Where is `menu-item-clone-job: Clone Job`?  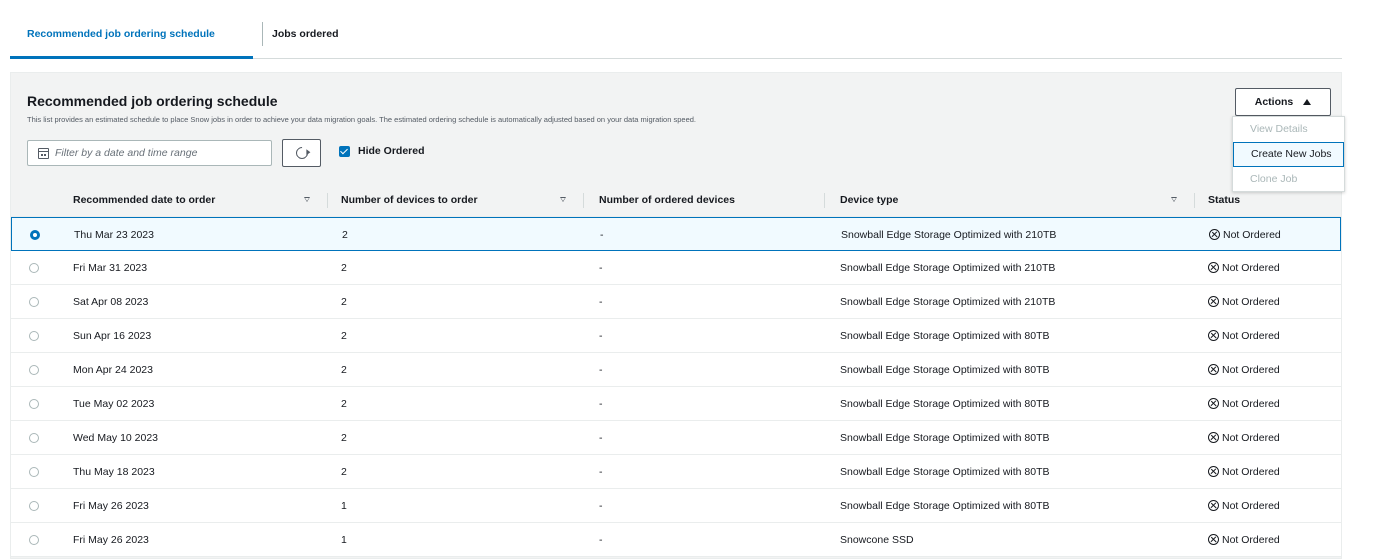 menu-item-clone-job: Clone Job is located at coordinates (1288, 179).